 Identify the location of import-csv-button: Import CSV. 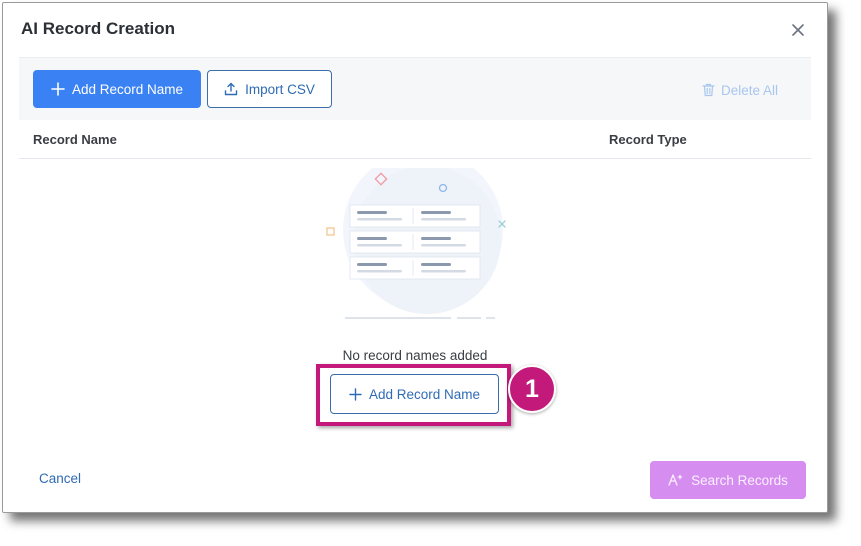
(269, 89).